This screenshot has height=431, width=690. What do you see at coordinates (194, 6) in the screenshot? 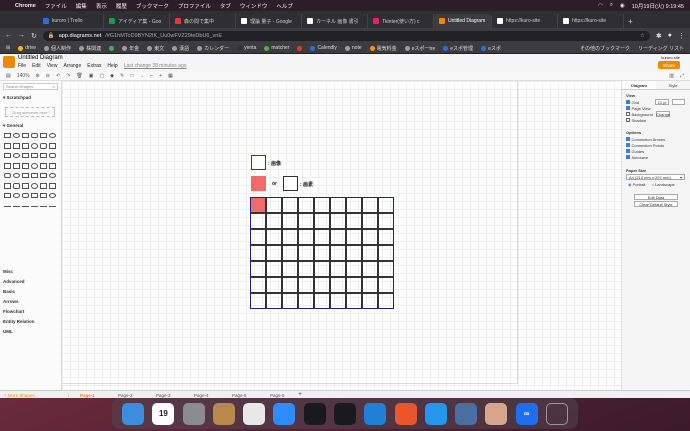
I see `menu-profile: プロファイル` at bounding box center [194, 6].